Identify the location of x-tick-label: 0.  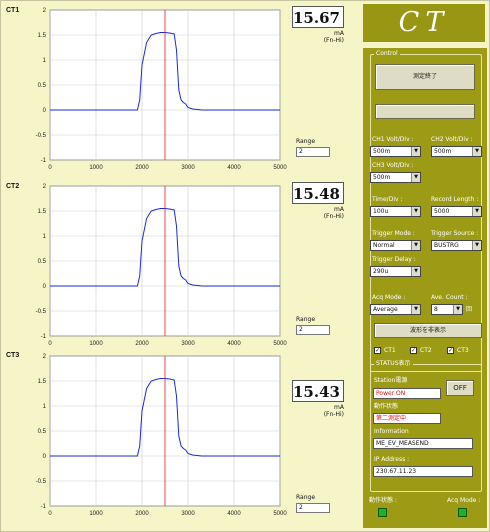
(50, 514).